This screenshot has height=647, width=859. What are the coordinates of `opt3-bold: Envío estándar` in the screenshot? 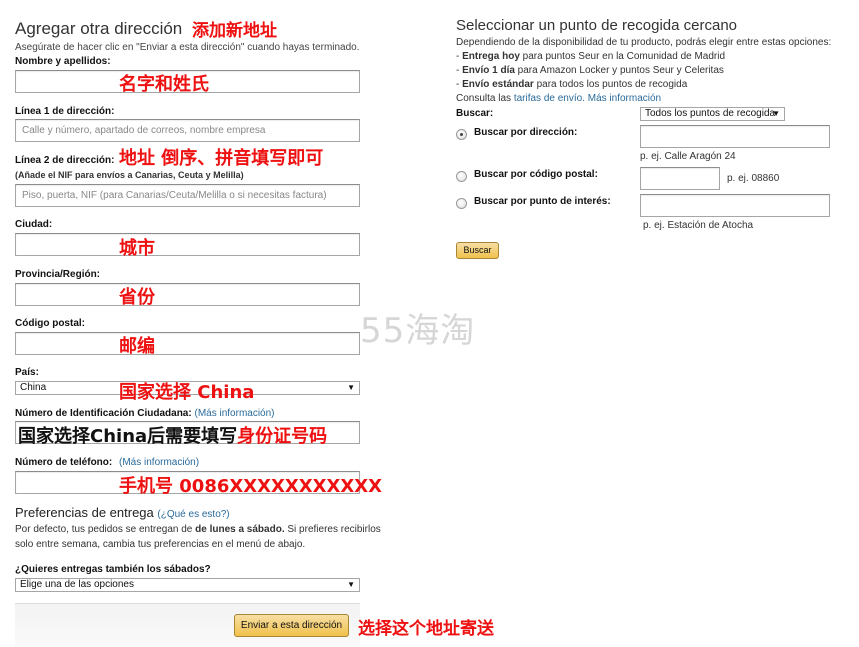 It's located at (498, 84).